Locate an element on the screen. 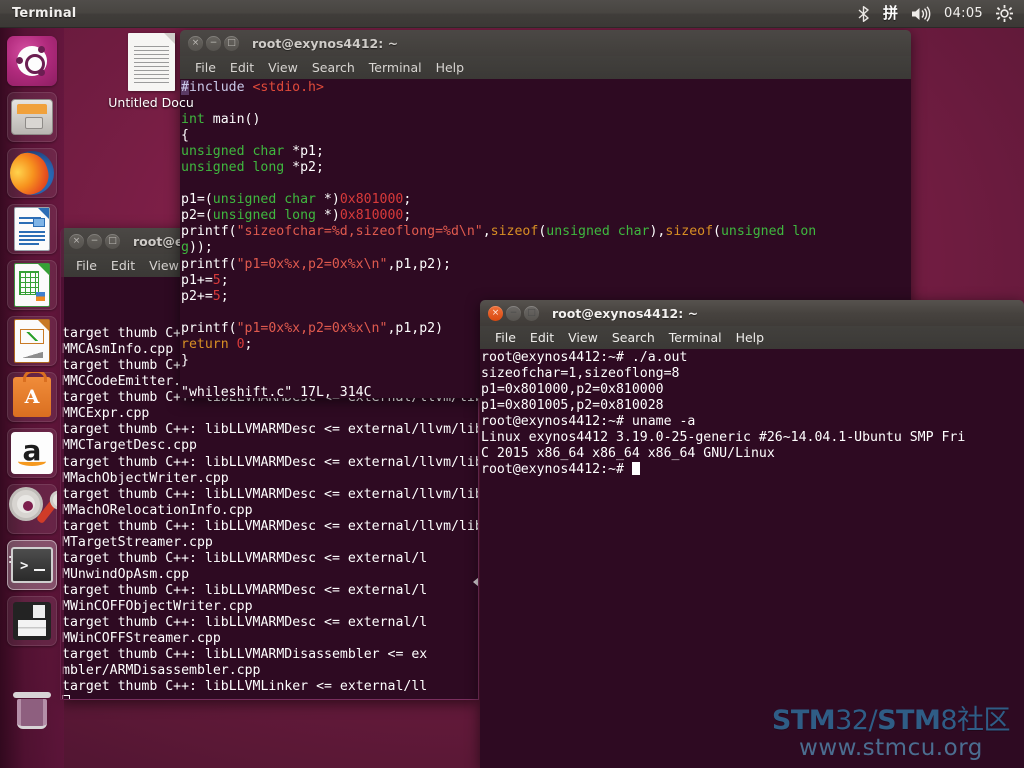 The width and height of the screenshot is (1024, 768). code-token: ( is located at coordinates (717, 232).